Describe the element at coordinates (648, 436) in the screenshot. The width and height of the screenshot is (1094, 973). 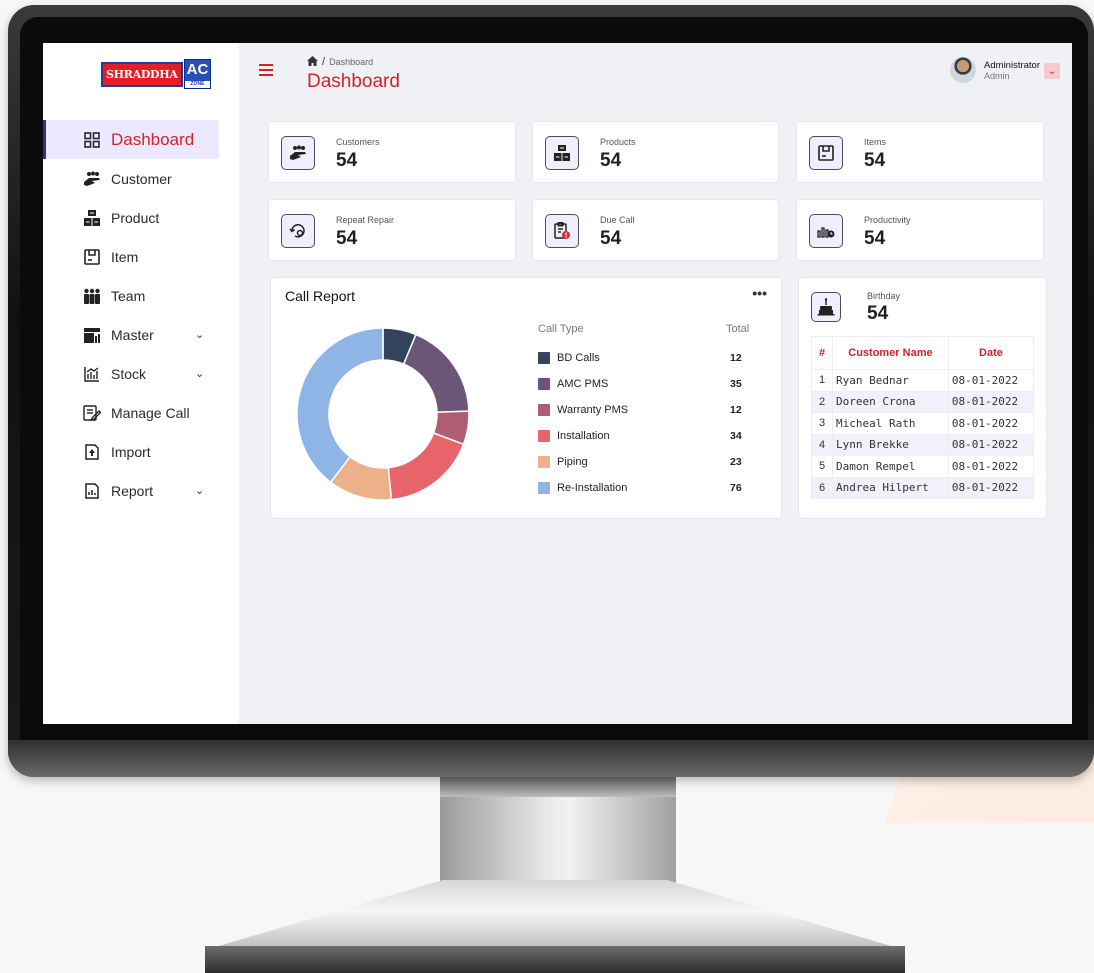
I see `legend-item: Installation 34` at that location.